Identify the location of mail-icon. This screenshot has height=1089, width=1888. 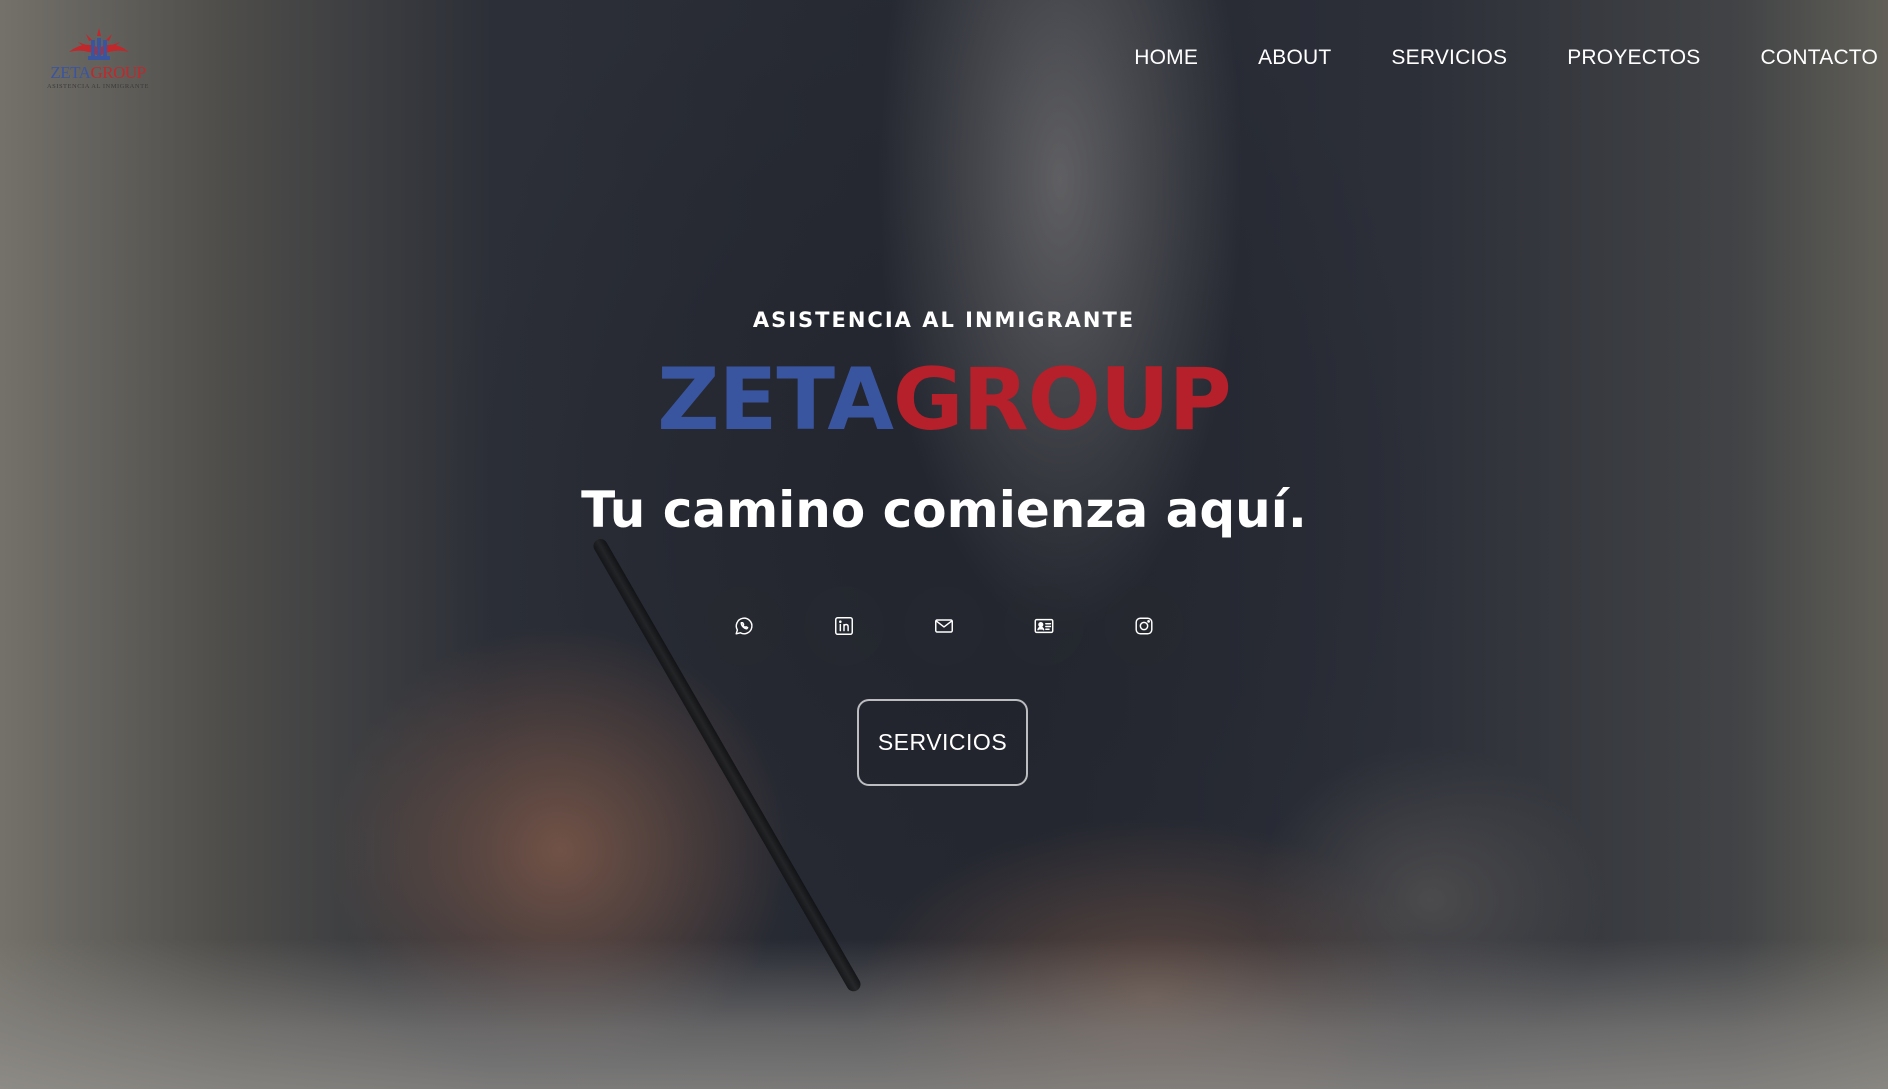
(944, 626).